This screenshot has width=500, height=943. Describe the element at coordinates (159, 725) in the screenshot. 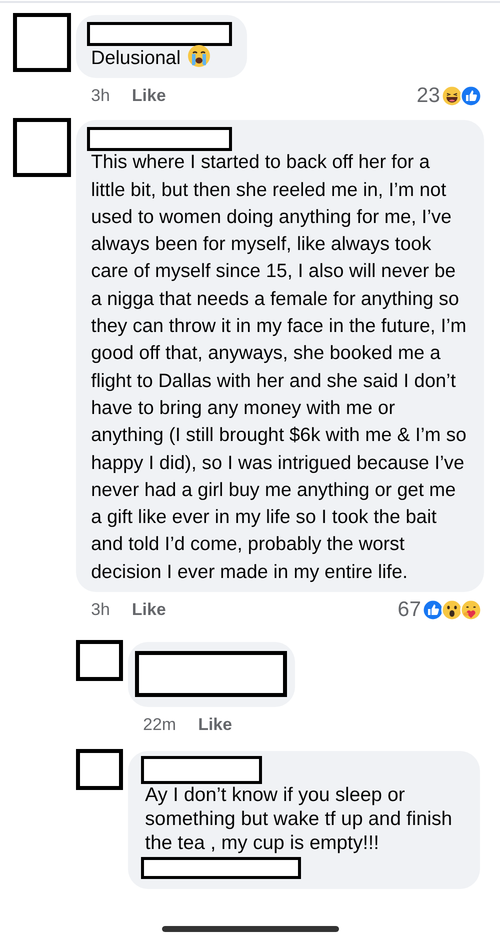

I see `comment-time: 22m` at that location.